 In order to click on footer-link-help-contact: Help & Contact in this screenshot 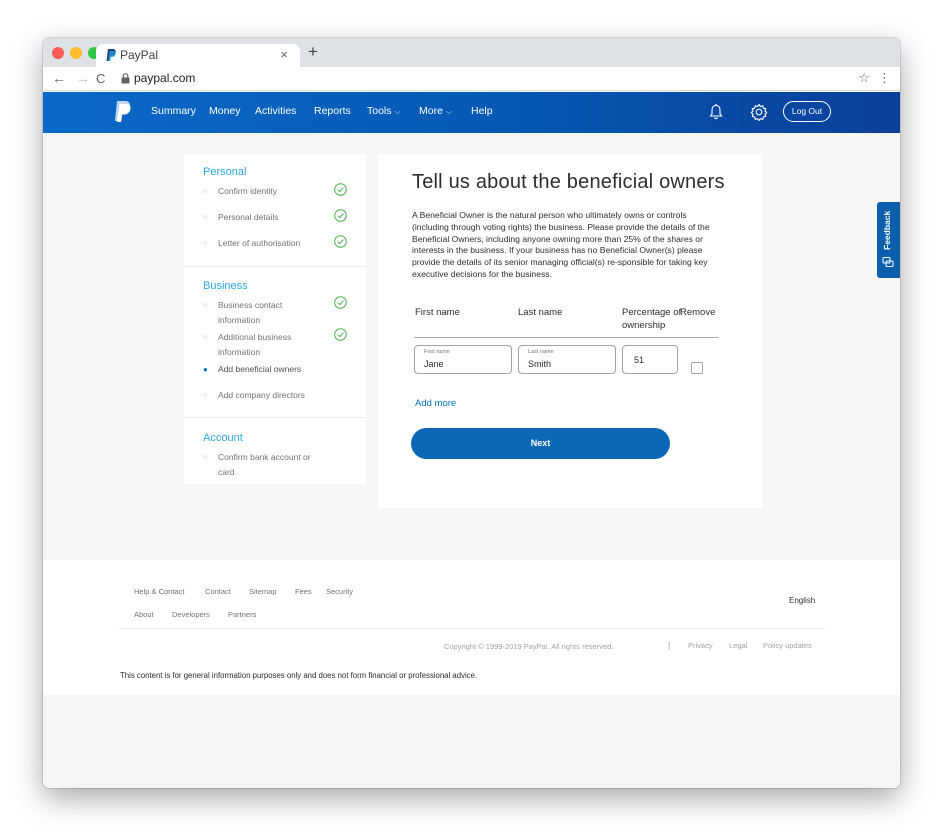, I will do `click(159, 591)`.